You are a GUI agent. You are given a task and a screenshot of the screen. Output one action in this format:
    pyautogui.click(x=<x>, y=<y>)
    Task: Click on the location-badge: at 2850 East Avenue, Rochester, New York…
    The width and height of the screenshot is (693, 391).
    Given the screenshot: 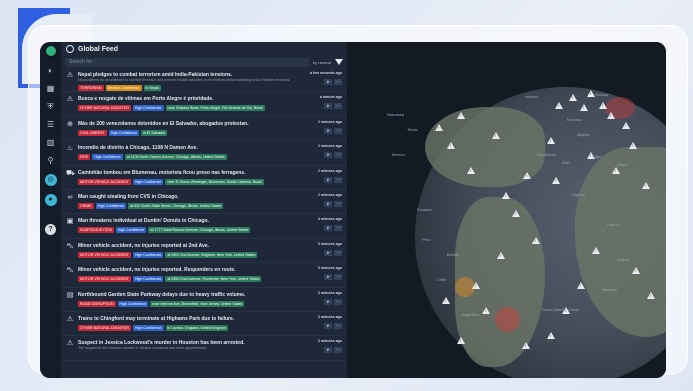 What is the action you would take?
    pyautogui.click(x=213, y=279)
    